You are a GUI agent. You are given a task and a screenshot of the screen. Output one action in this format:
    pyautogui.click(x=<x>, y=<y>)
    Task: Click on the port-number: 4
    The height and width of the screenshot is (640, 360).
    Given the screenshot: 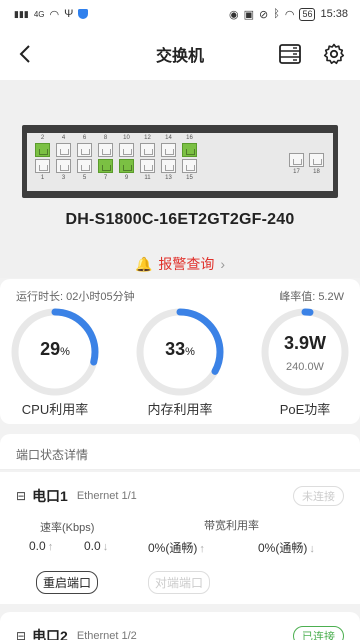 What is the action you would take?
    pyautogui.click(x=63, y=138)
    